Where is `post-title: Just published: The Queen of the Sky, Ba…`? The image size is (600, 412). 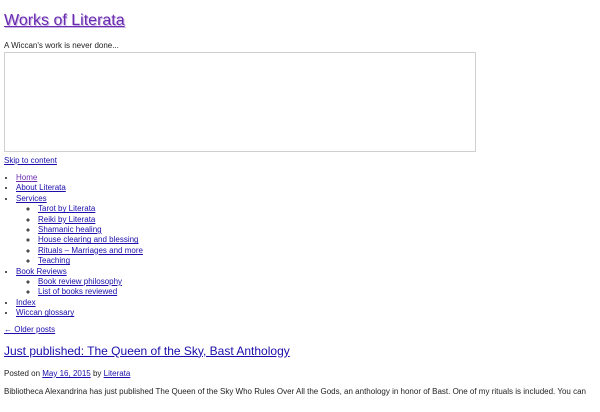 post-title: Just published: The Queen of the Sky, Ba… is located at coordinates (300, 351).